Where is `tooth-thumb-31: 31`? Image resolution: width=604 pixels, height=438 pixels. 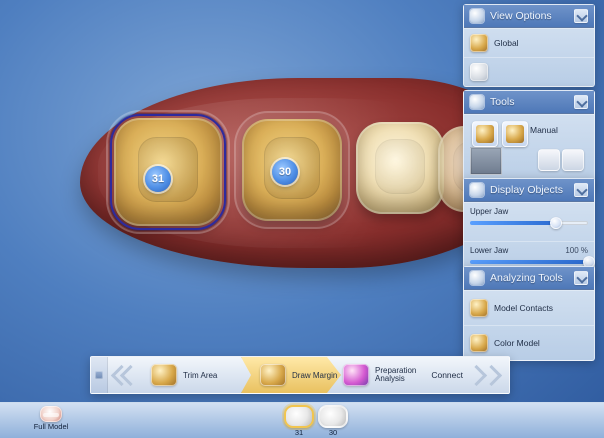 tooth-thumb-31: 31 is located at coordinates (299, 421).